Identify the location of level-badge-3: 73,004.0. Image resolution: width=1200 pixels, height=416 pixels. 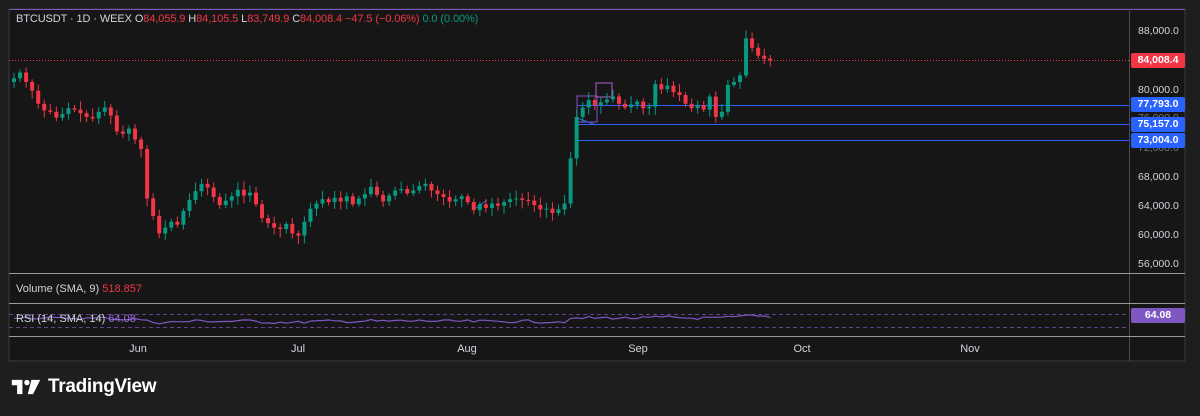
(1158, 140).